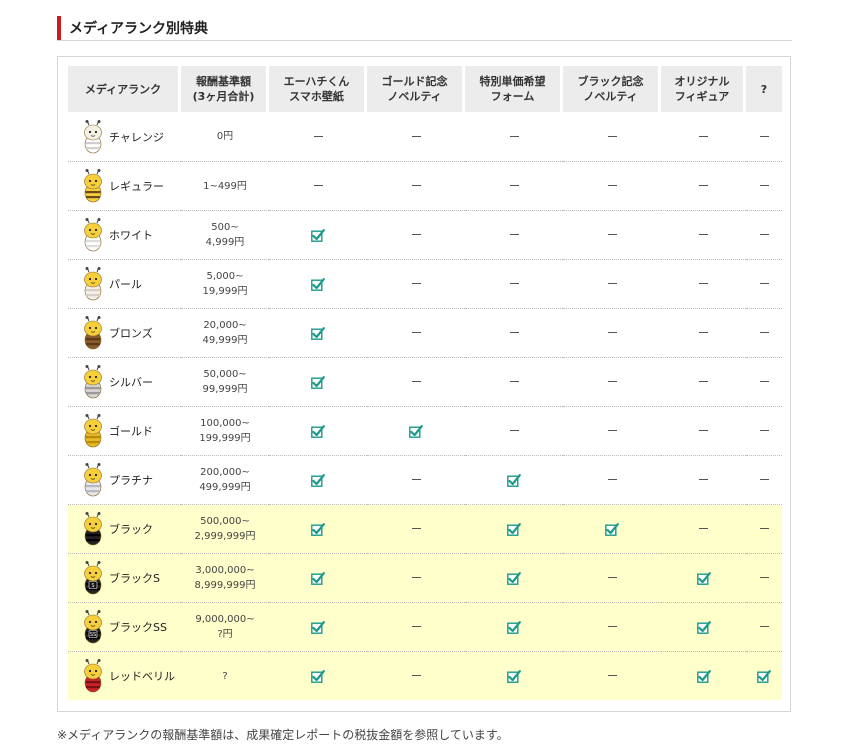 This screenshot has height=750, width=841. I want to click on table-row: レギュラー 1~499円, so click(425, 186).